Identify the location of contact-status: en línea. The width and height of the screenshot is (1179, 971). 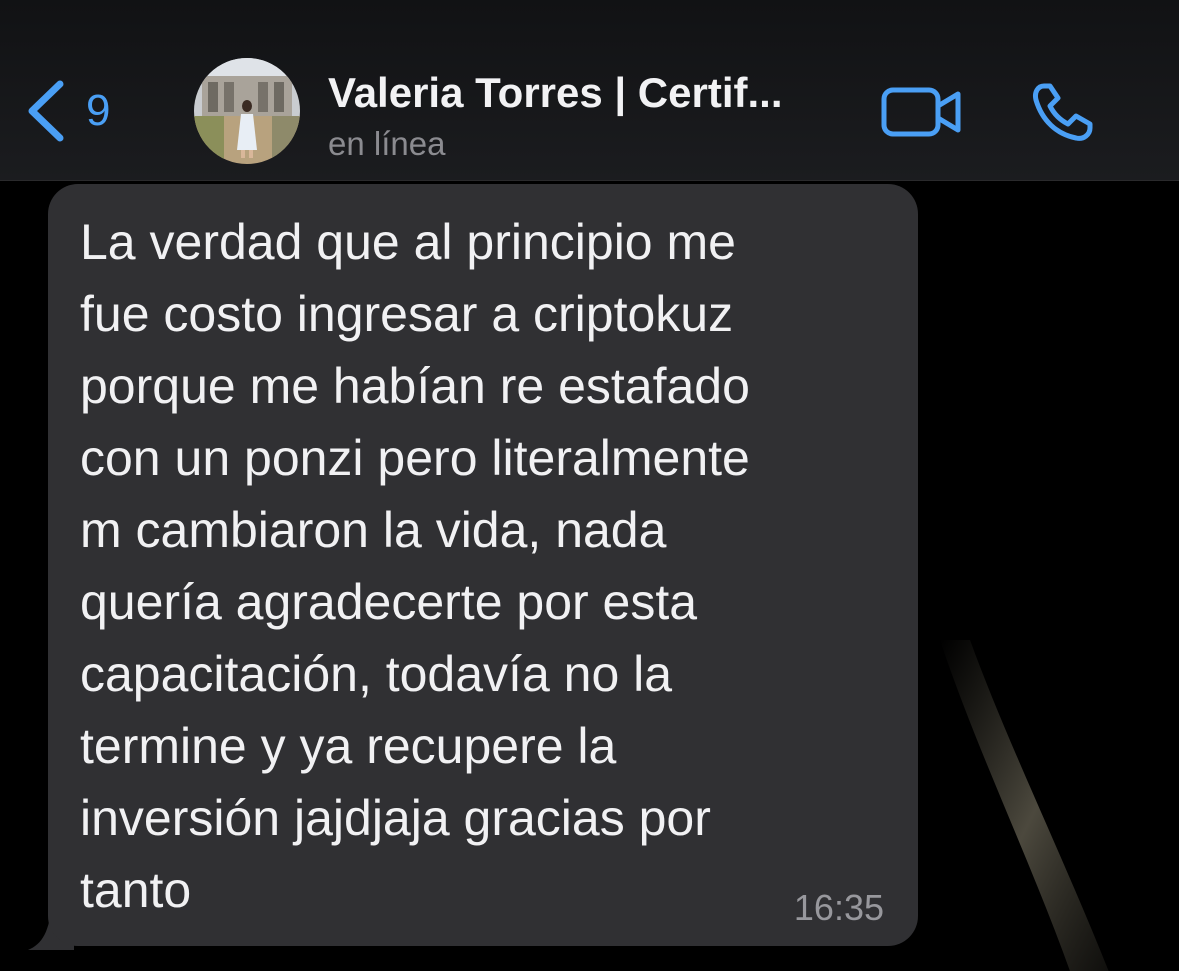
(387, 143).